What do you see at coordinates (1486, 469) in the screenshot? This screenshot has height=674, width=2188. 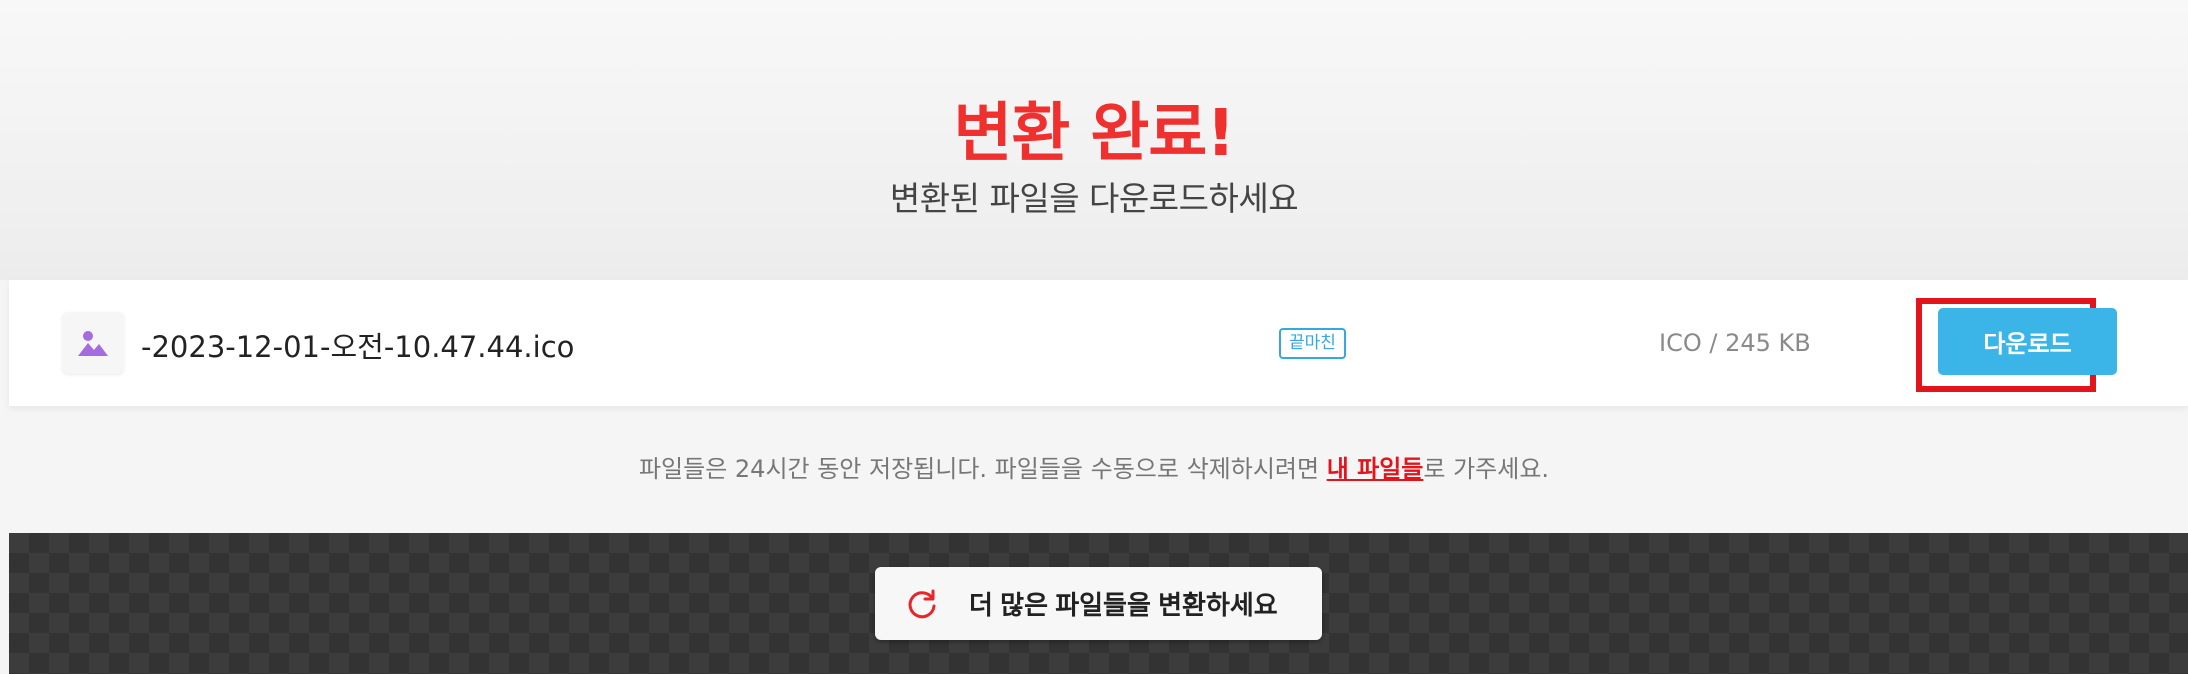 I see `notice-text-after: 로 가주세요.` at bounding box center [1486, 469].